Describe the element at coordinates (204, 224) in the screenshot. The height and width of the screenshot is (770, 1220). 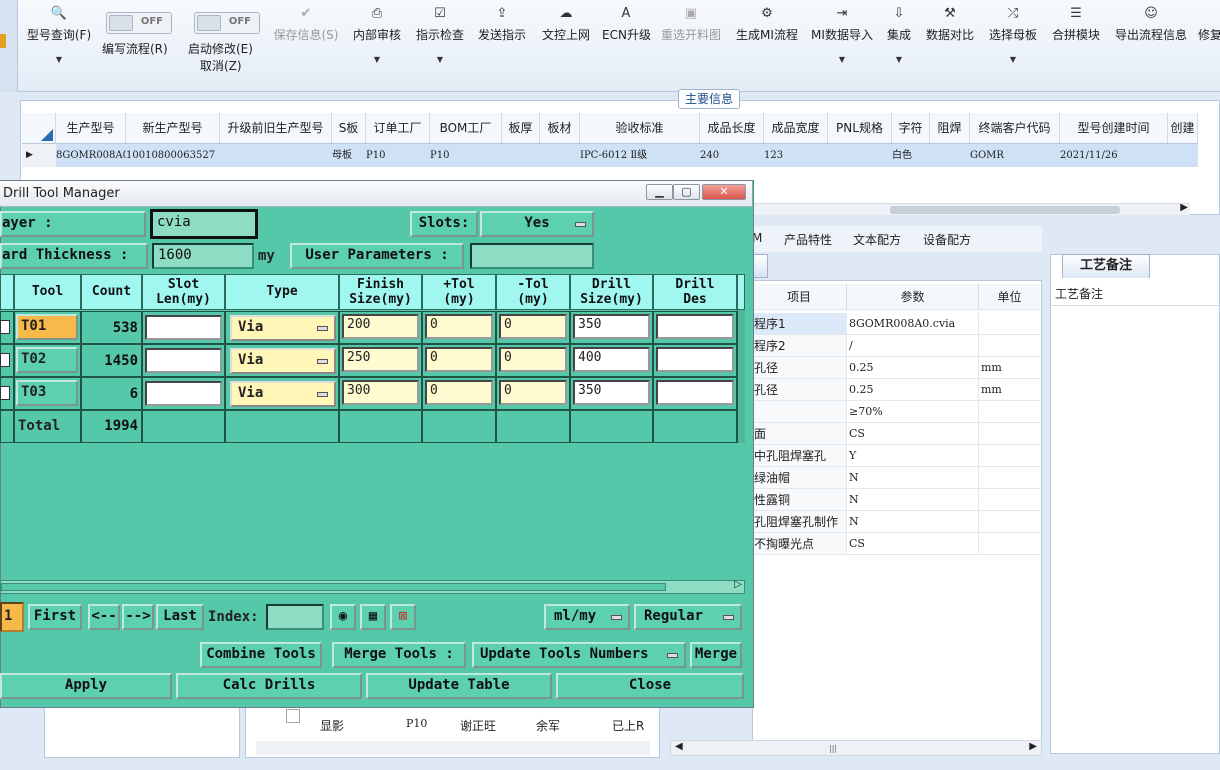
I see `layer-field: cvia` at that location.